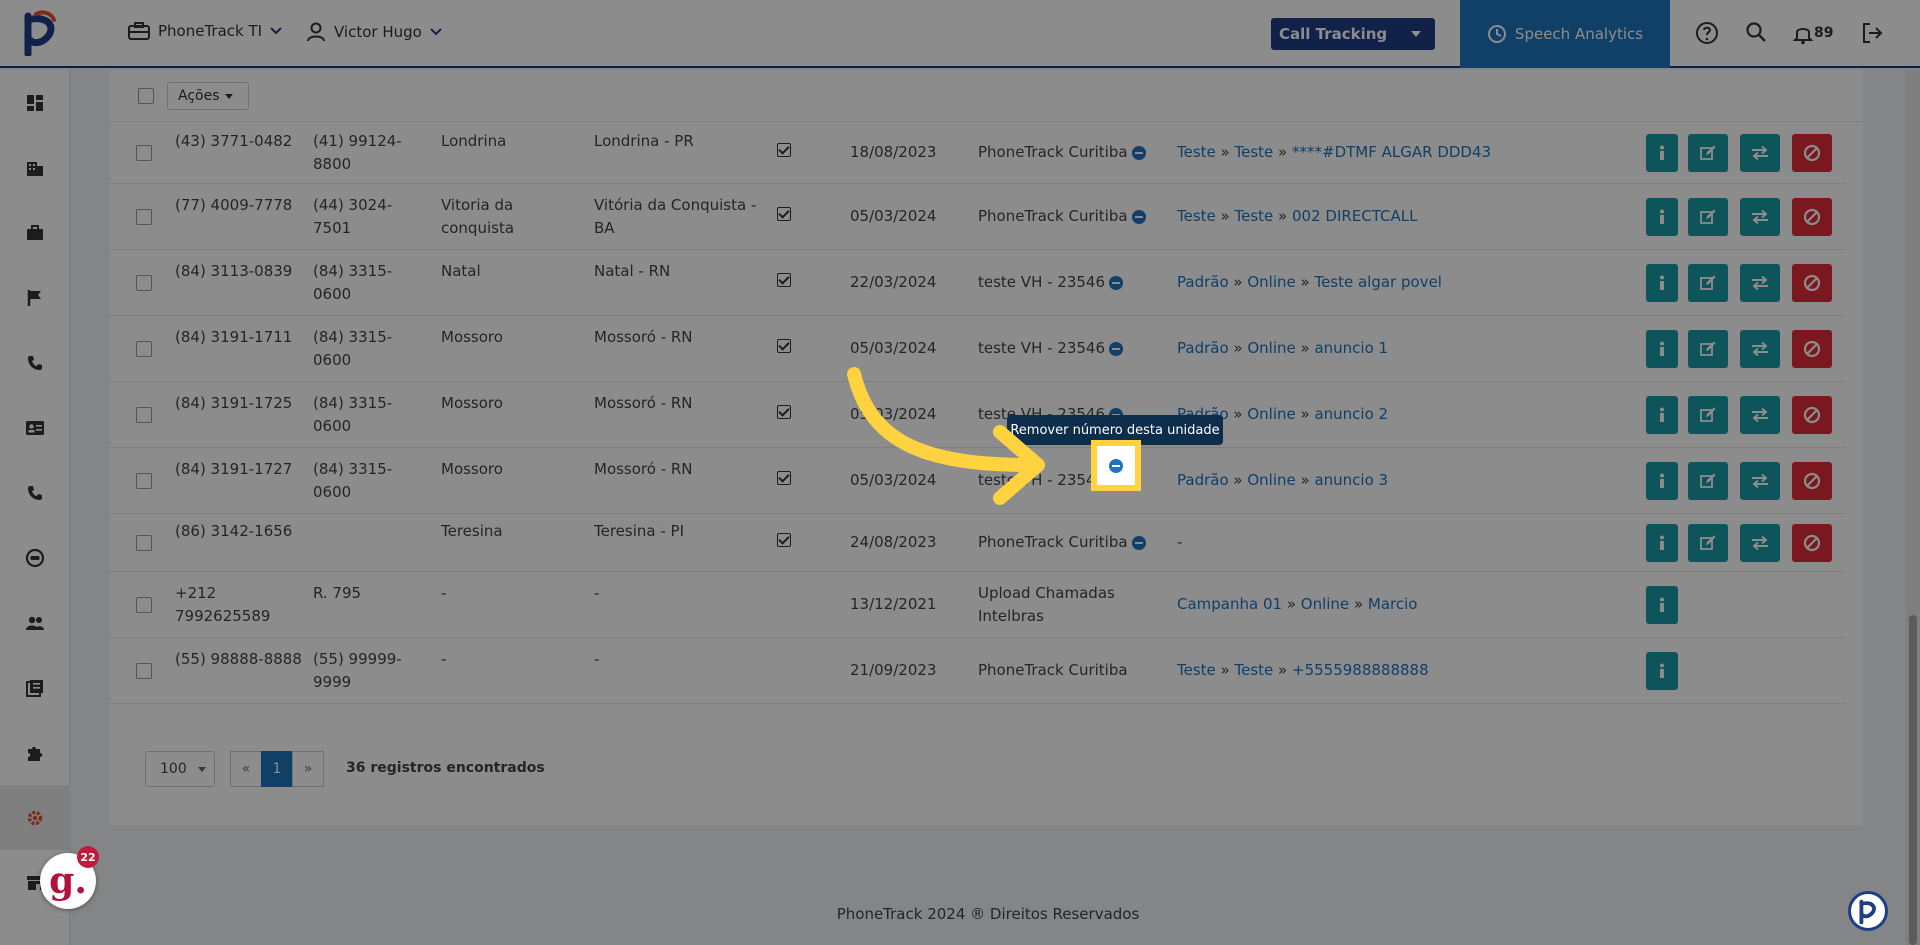  I want to click on sidebar-item-numbers, so click(35, 492).